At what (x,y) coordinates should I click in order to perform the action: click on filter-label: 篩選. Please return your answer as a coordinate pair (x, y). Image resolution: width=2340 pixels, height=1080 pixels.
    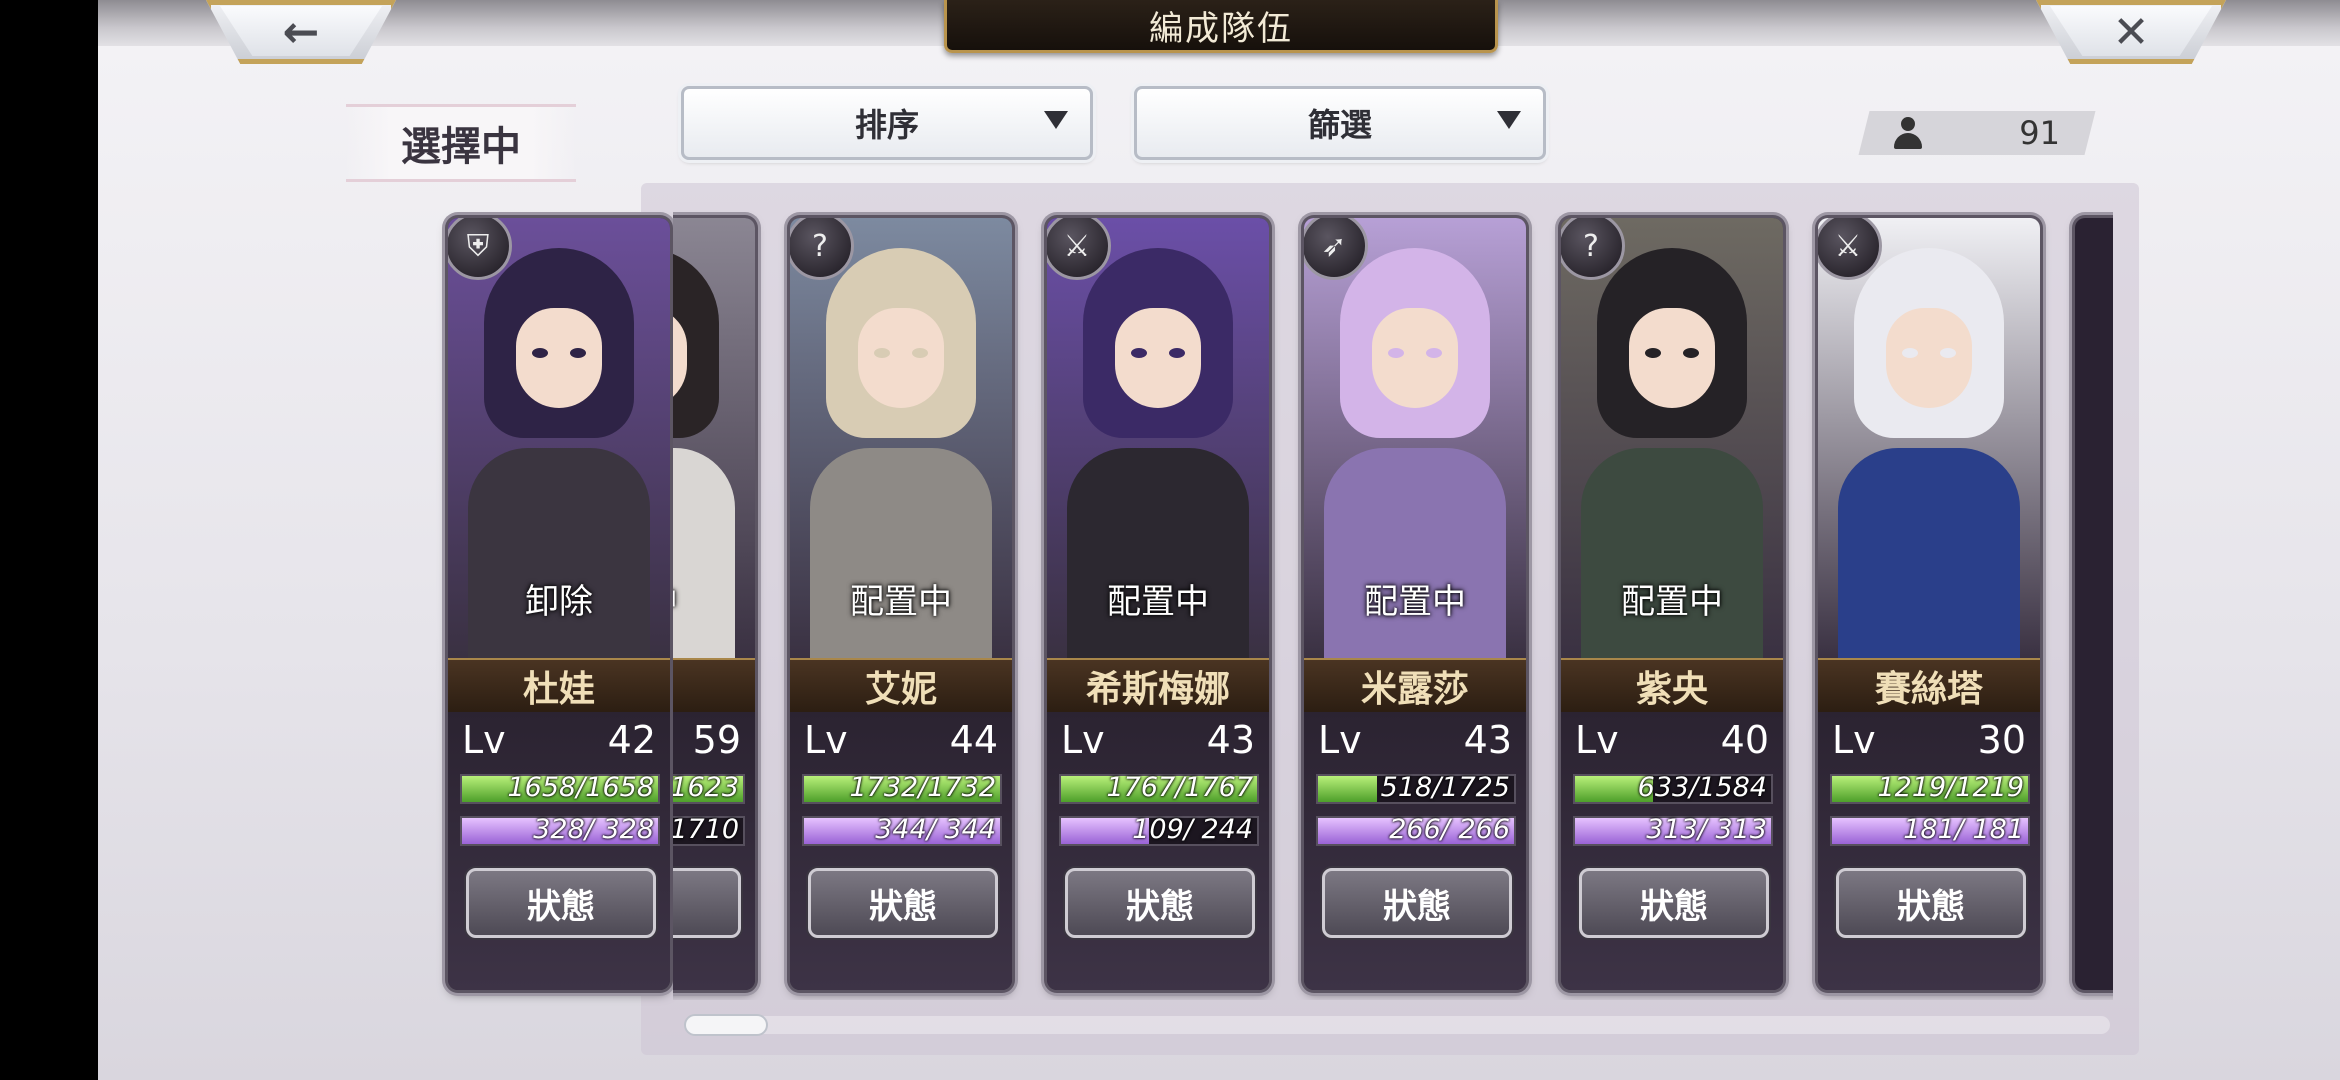
    Looking at the image, I should click on (1339, 125).